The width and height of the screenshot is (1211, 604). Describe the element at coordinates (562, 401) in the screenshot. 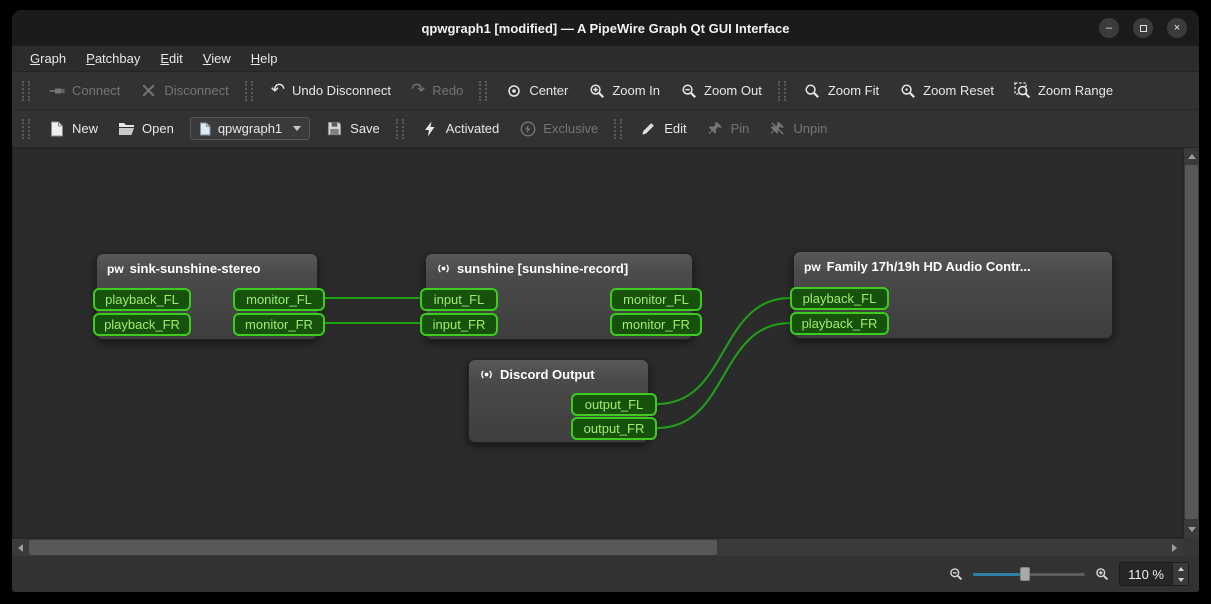

I see `node-discord-output: Discord Output output_FL output_FR` at that location.